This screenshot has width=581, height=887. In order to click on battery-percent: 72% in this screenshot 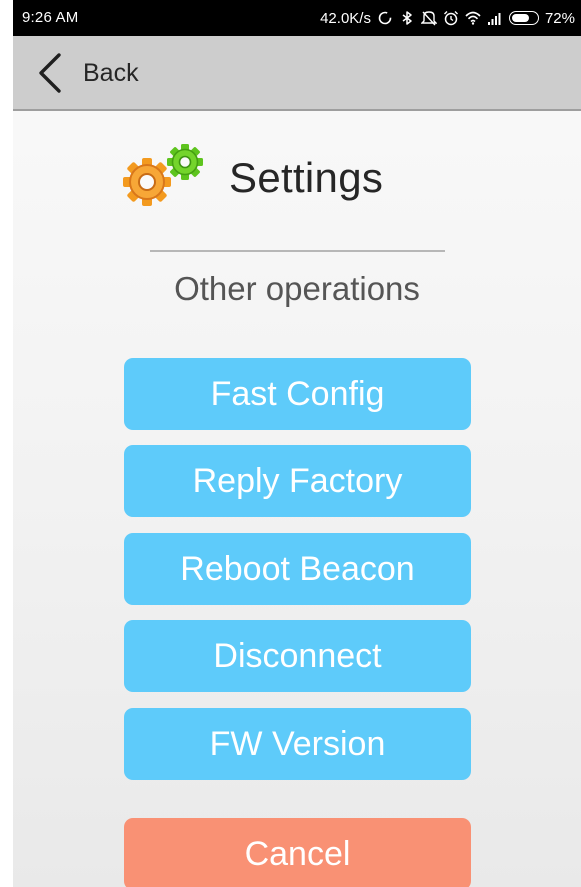, I will do `click(559, 18)`.